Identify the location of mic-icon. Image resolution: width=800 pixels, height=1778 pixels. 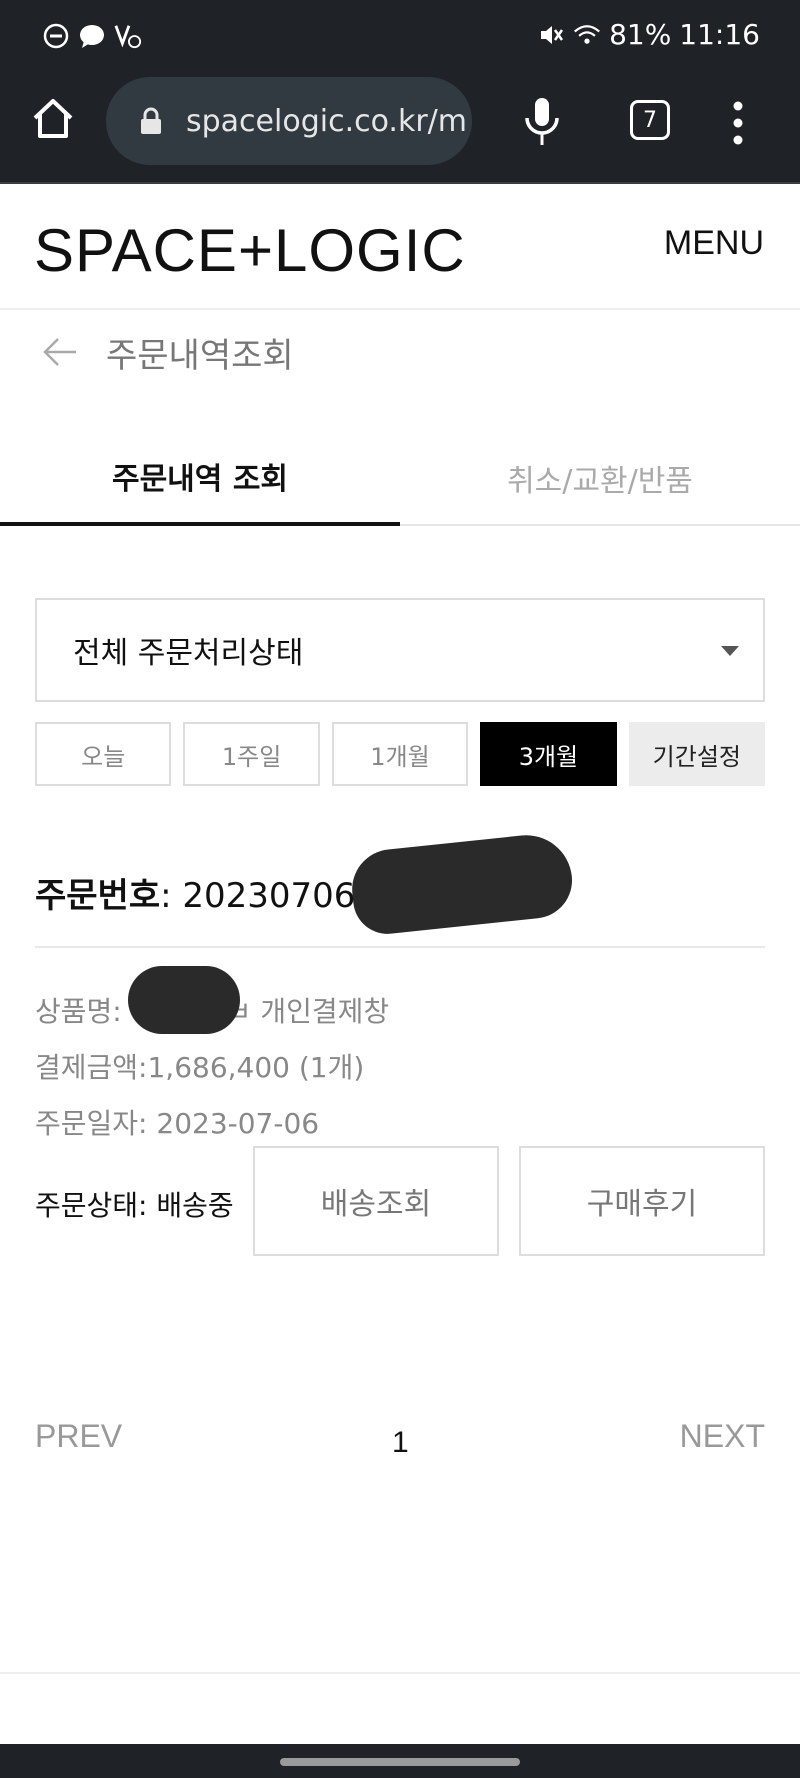
(542, 122).